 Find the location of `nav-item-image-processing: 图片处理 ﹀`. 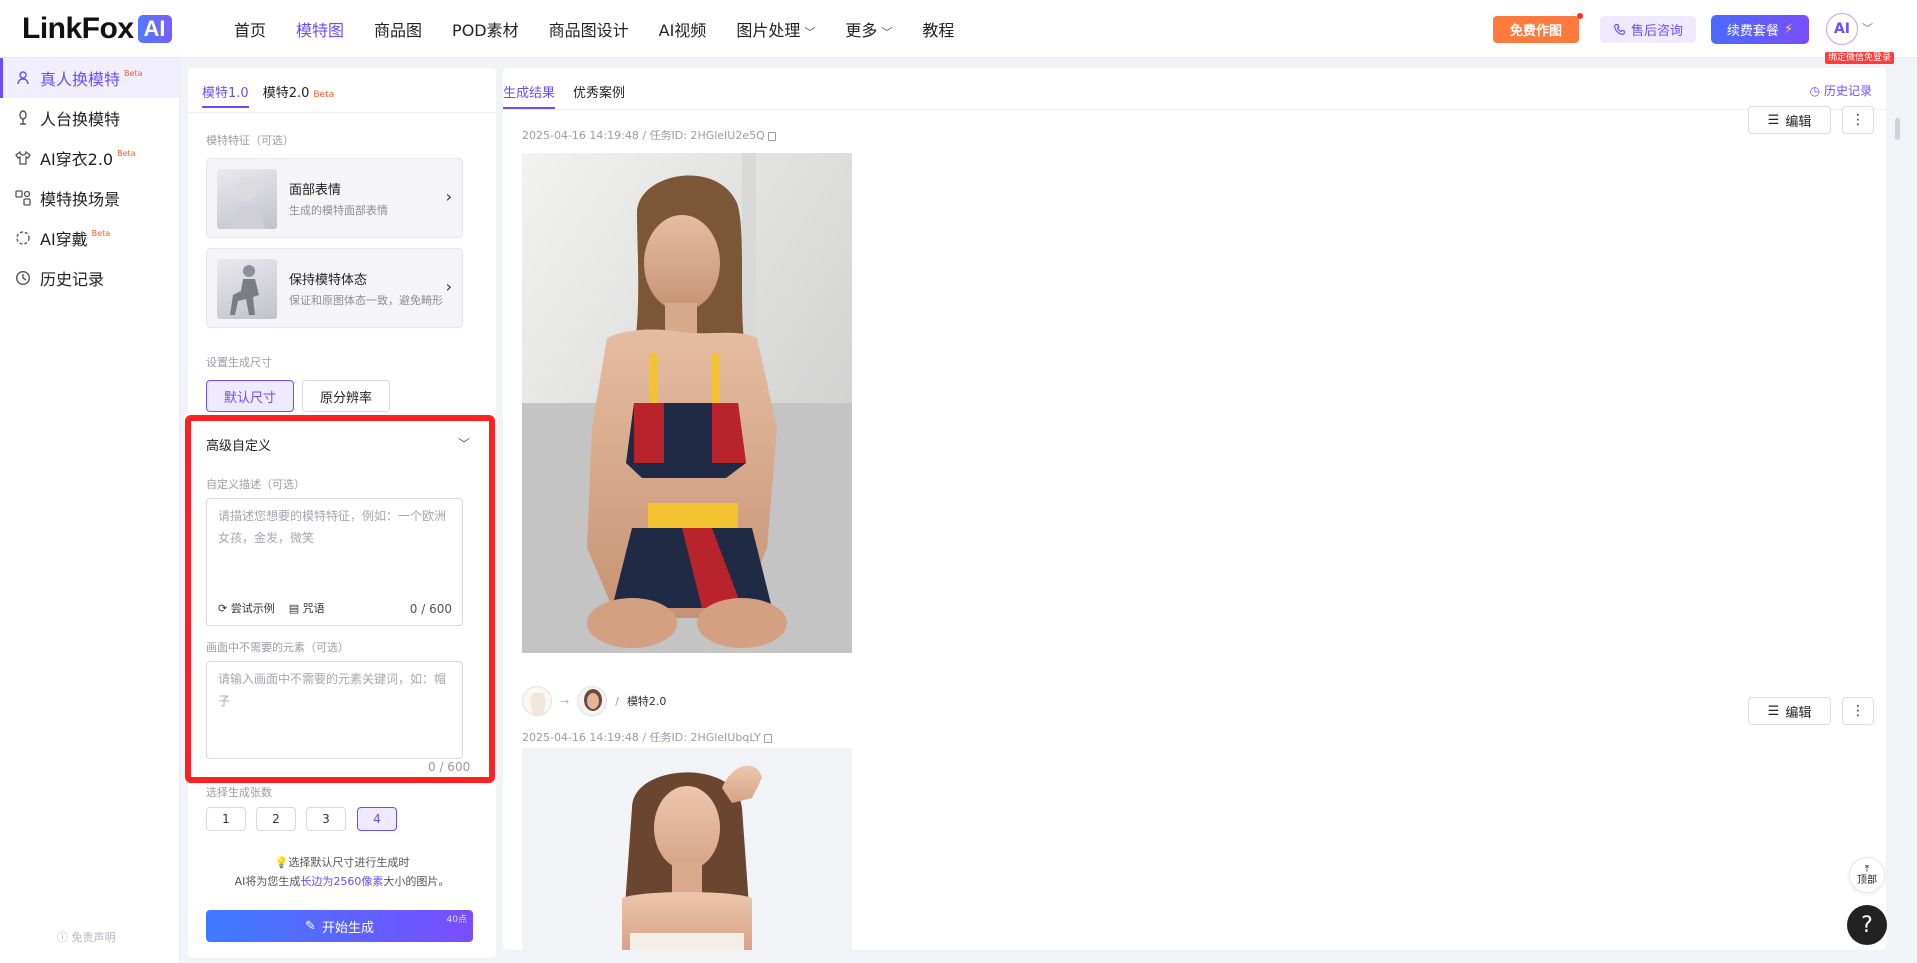

nav-item-image-processing: 图片处理 ﹀ is located at coordinates (775, 29).